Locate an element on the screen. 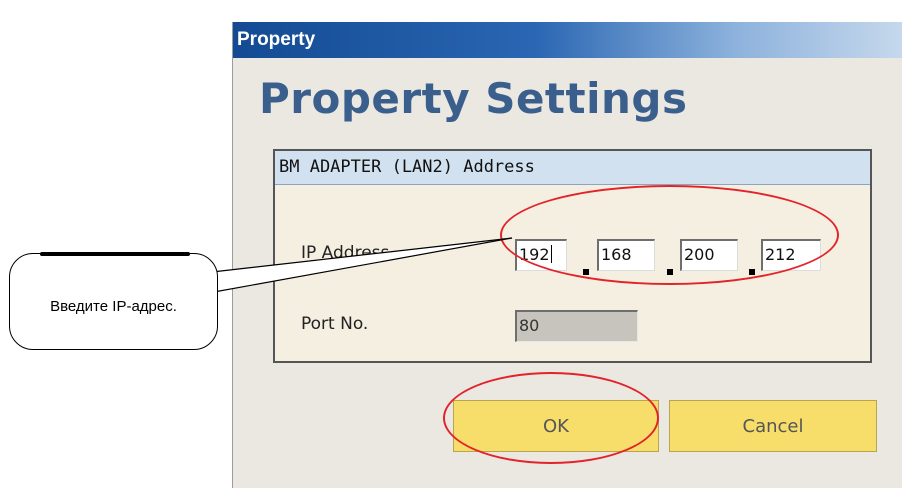 This screenshot has height=488, width=902. callout-pointer is located at coordinates (362, 265).